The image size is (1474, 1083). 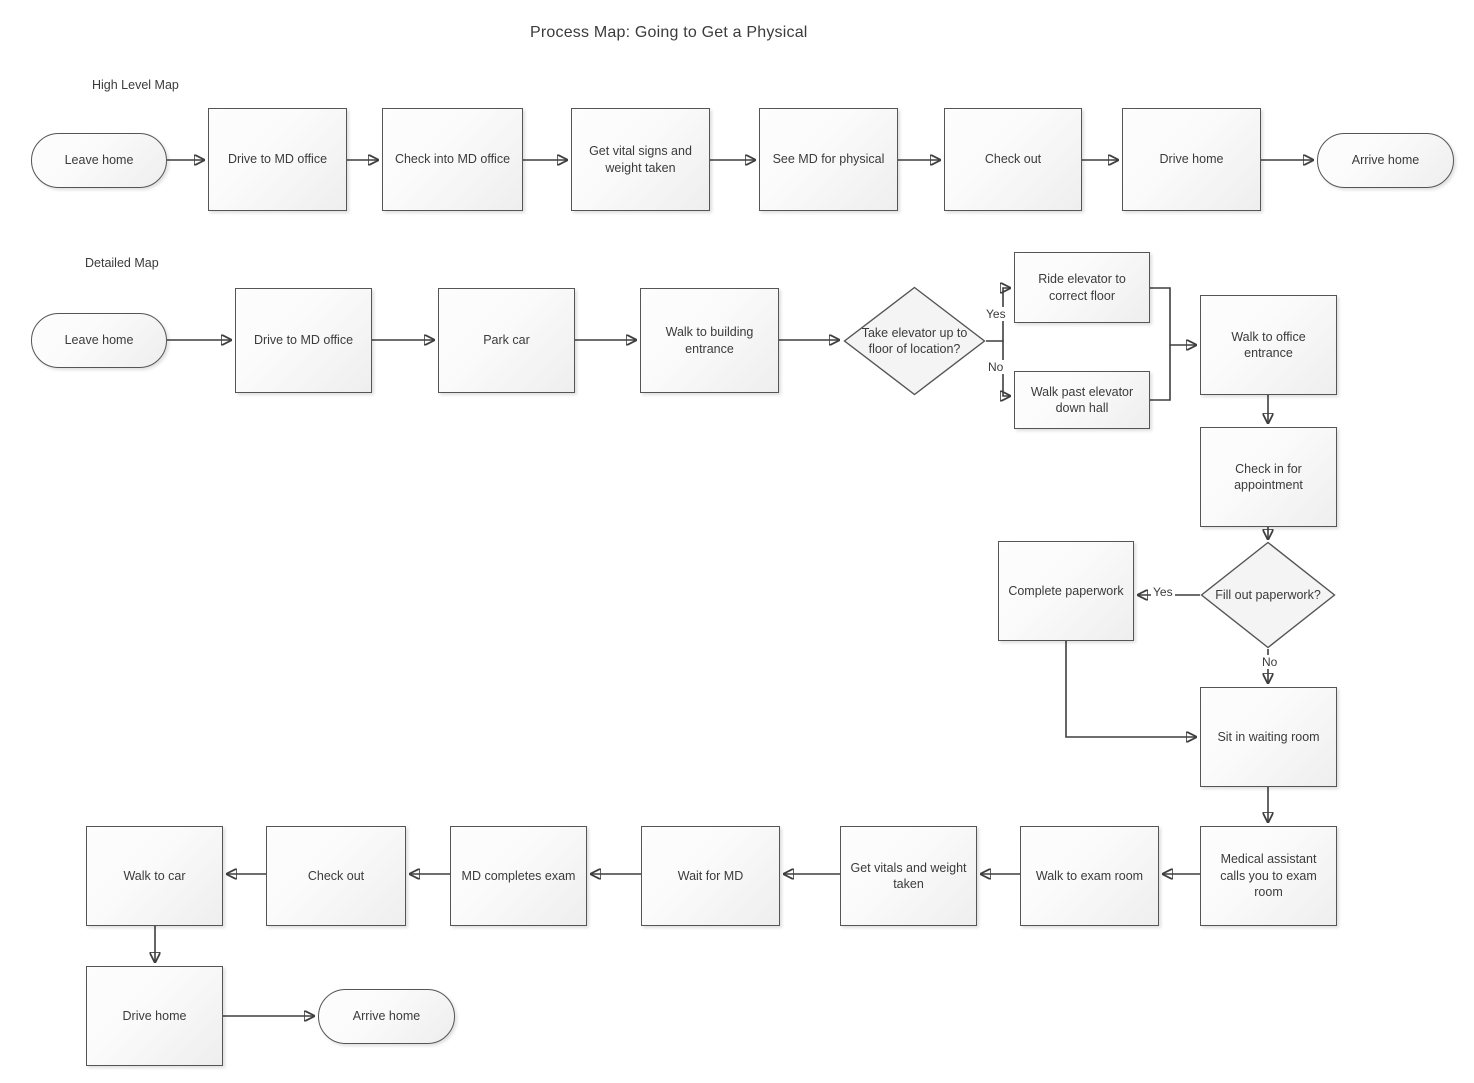 I want to click on node-d-complete-paperwork: Complete paperwork, so click(x=1066, y=591).